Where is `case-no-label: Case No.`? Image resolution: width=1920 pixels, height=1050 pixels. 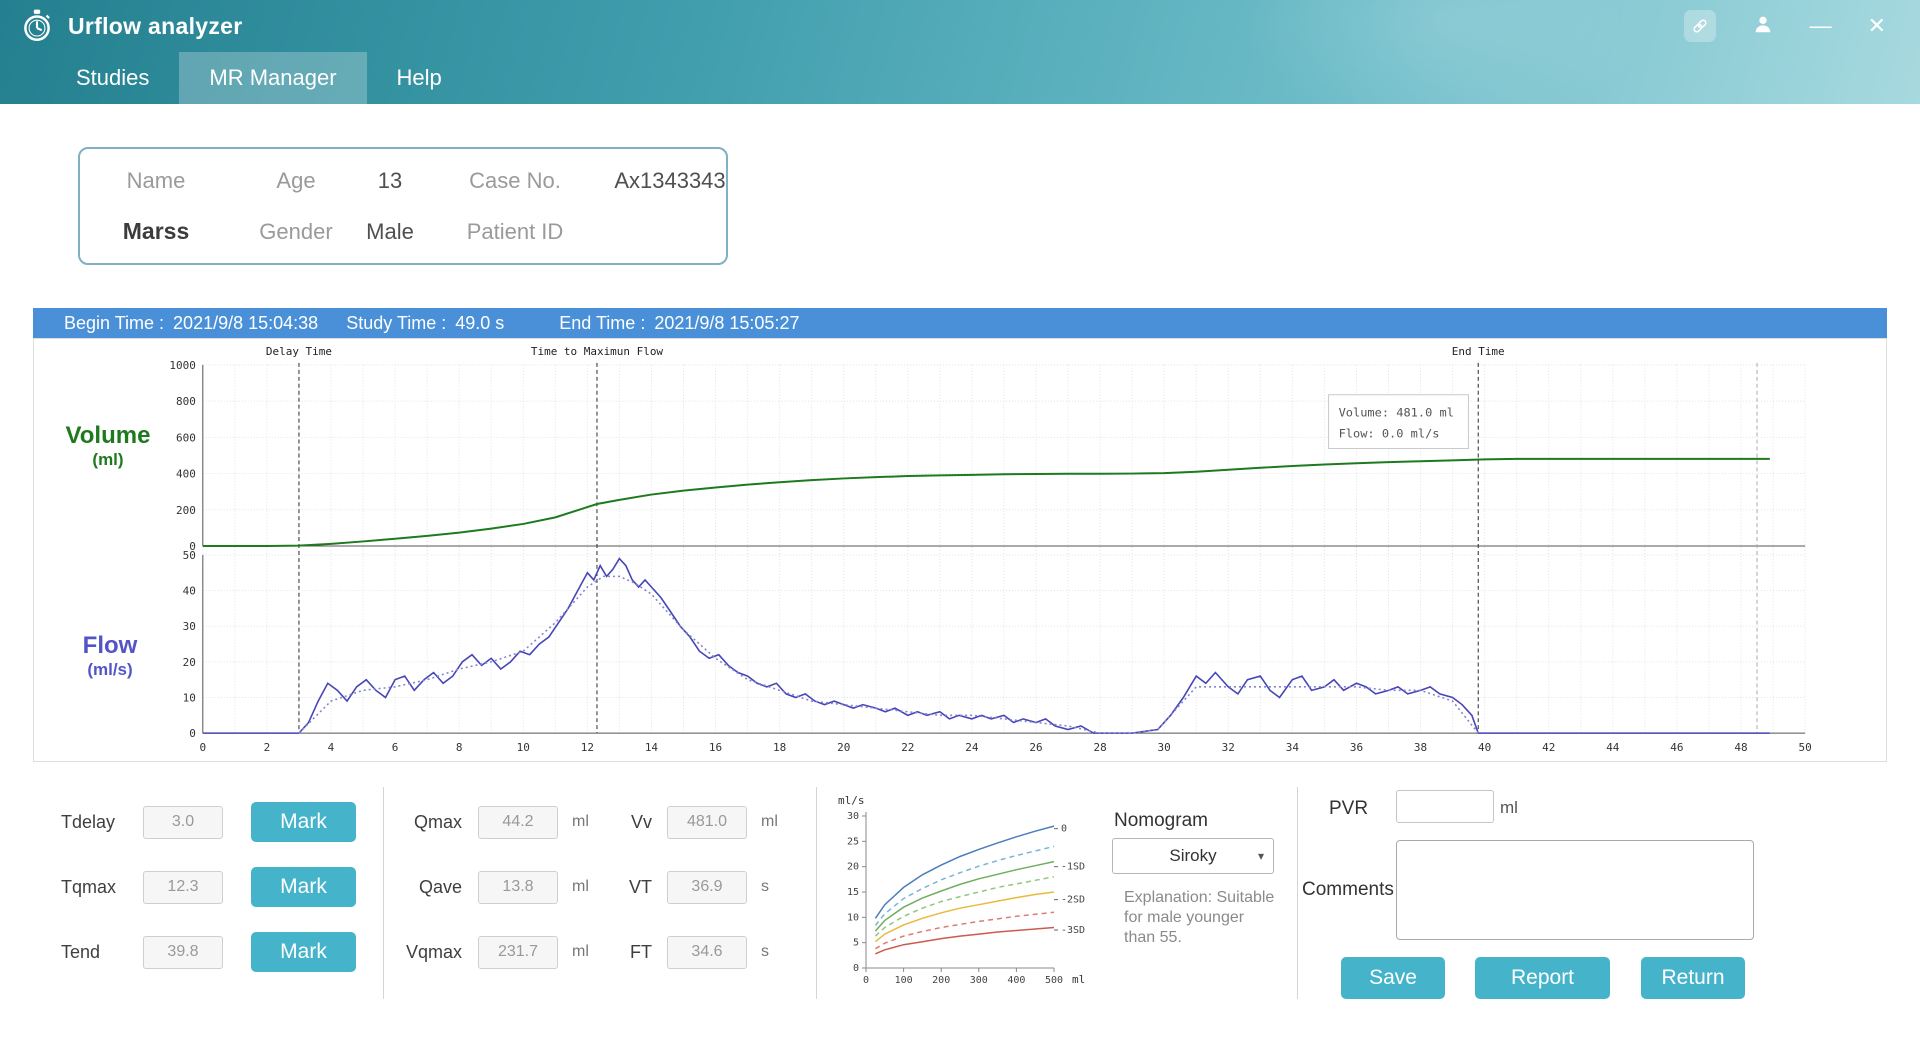 case-no-label: Case No. is located at coordinates (515, 180).